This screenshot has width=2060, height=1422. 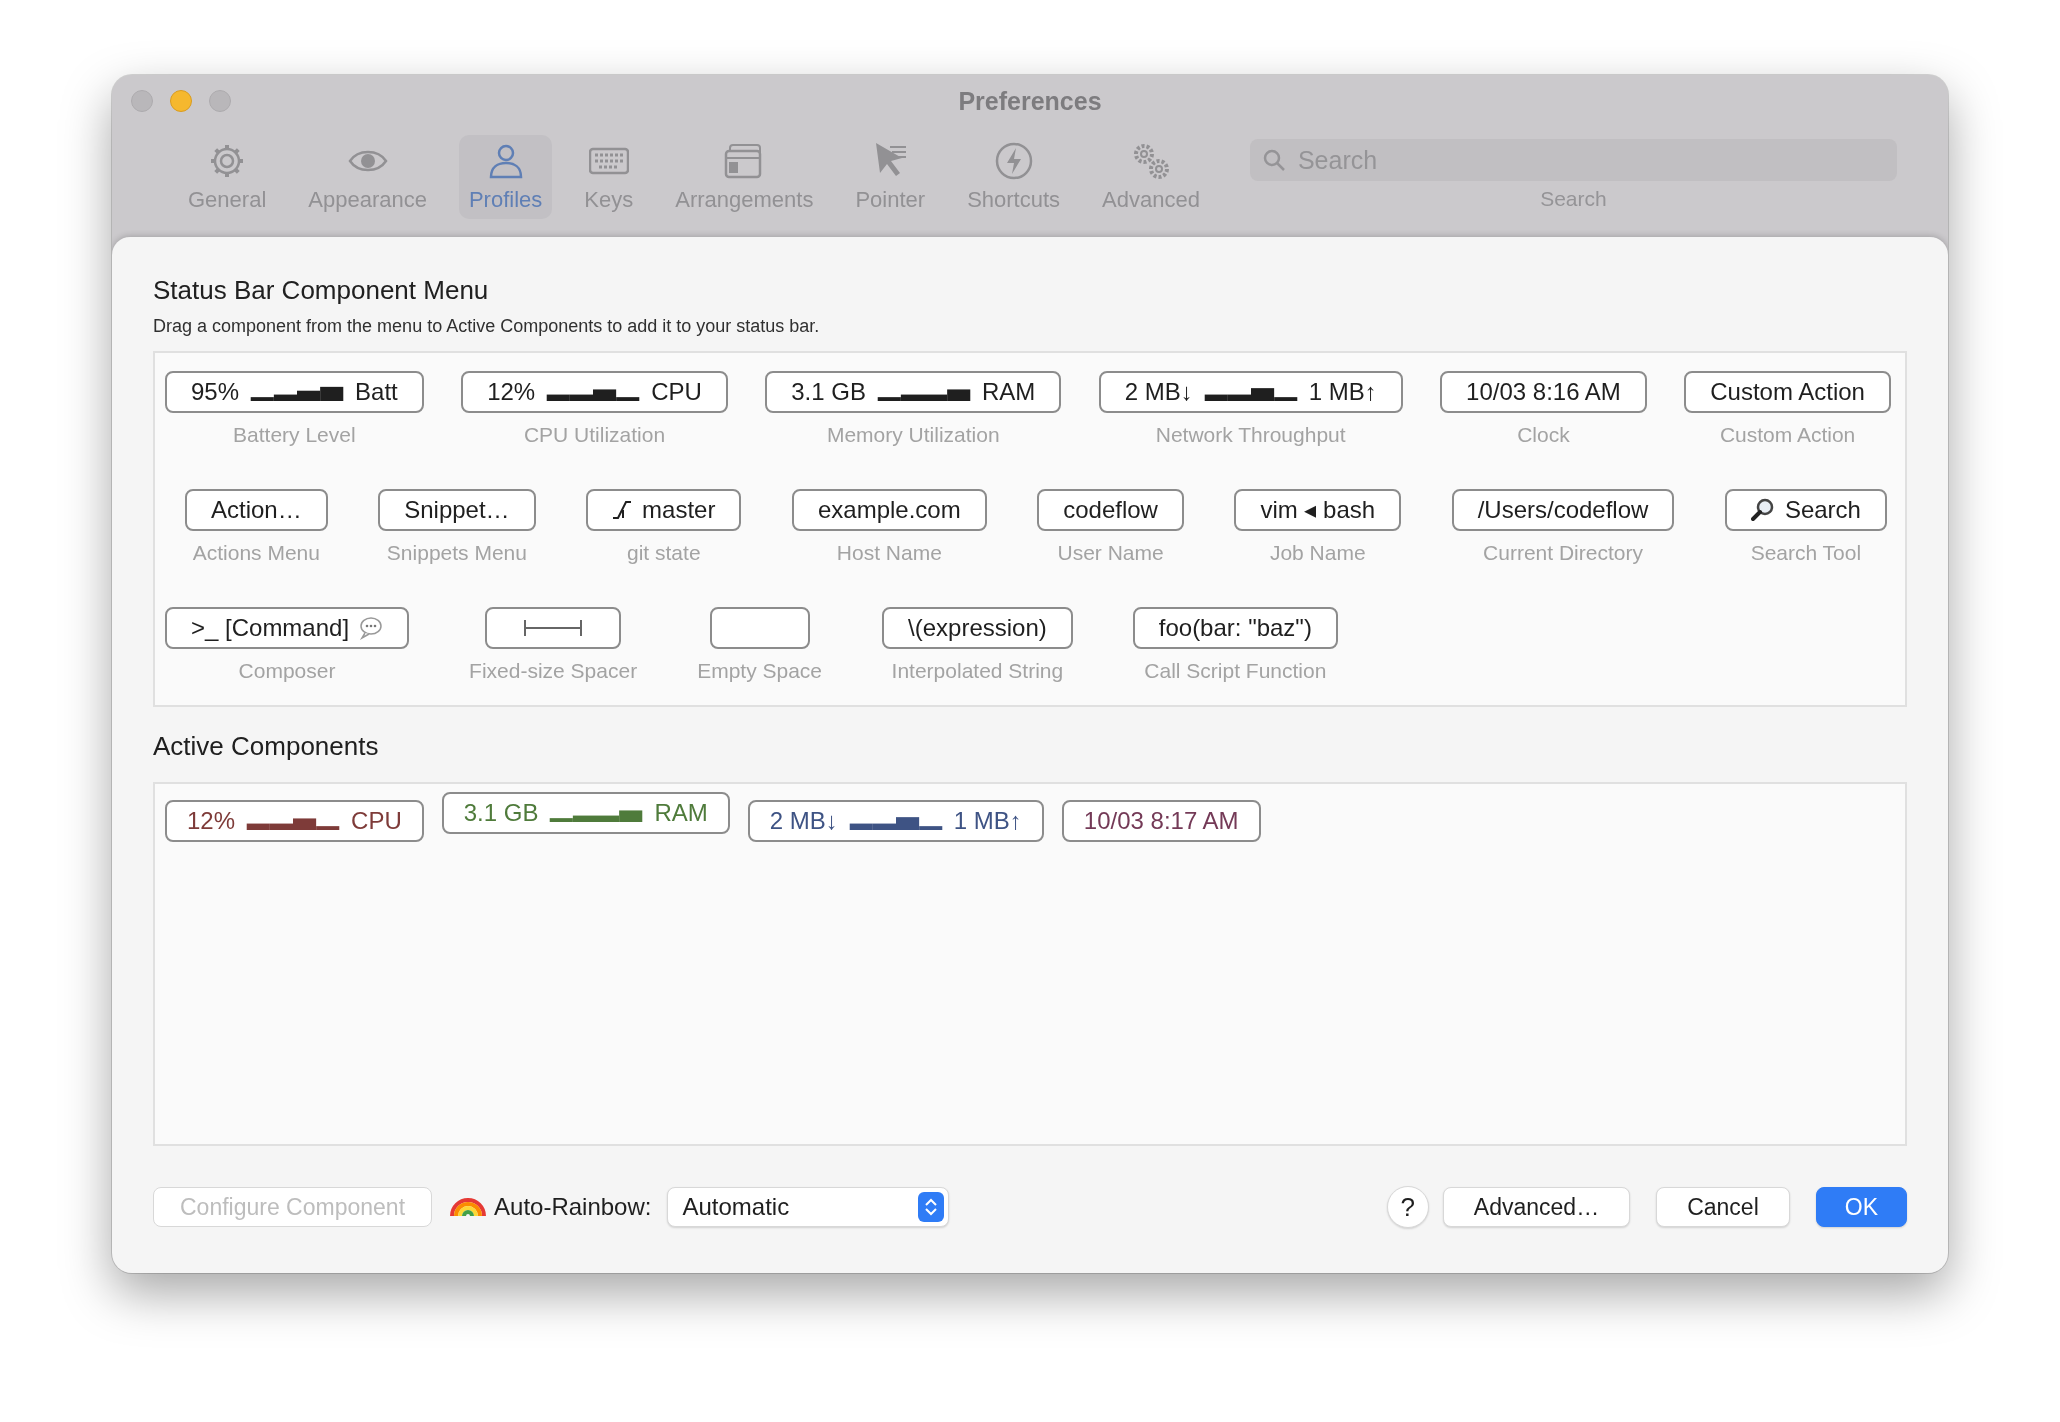 What do you see at coordinates (1563, 510) in the screenshot?
I see `status-component: /Users/codeflow` at bounding box center [1563, 510].